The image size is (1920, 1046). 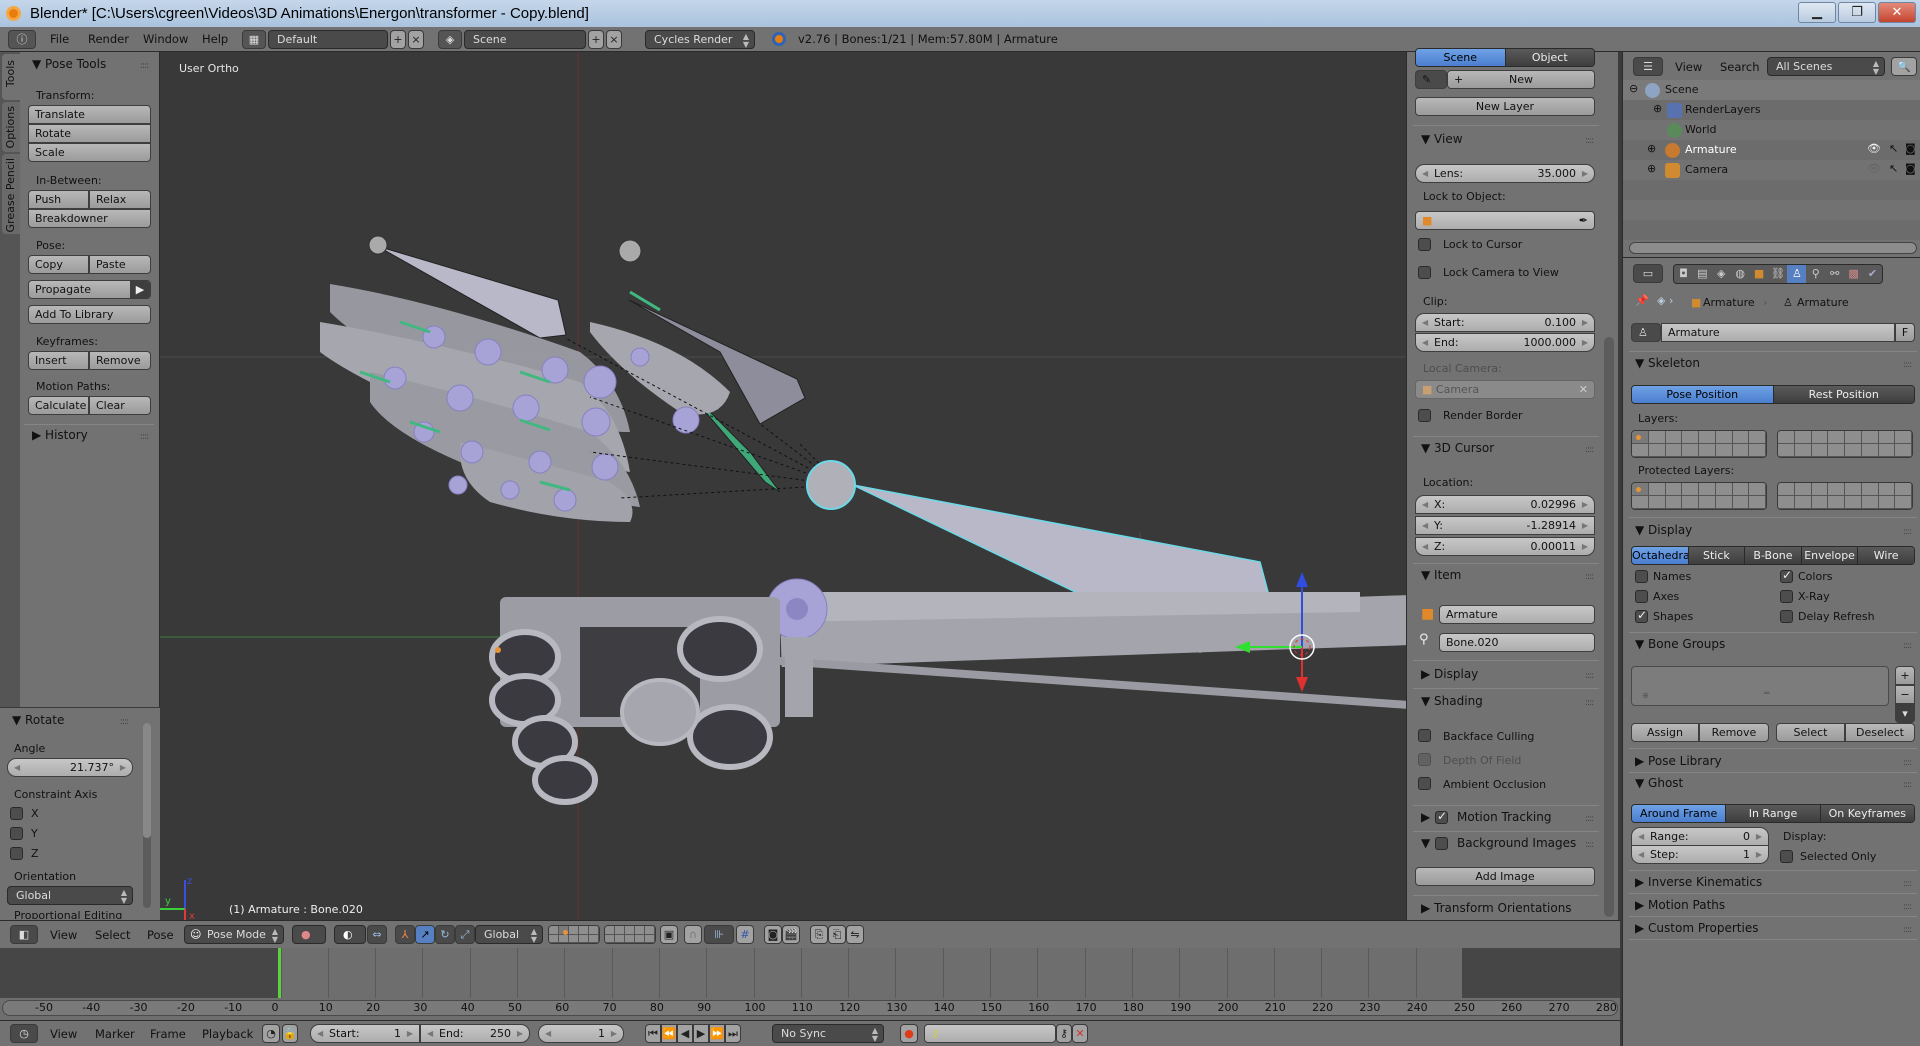 What do you see at coordinates (1424, 415) in the screenshot?
I see `render-border-checkbox` at bounding box center [1424, 415].